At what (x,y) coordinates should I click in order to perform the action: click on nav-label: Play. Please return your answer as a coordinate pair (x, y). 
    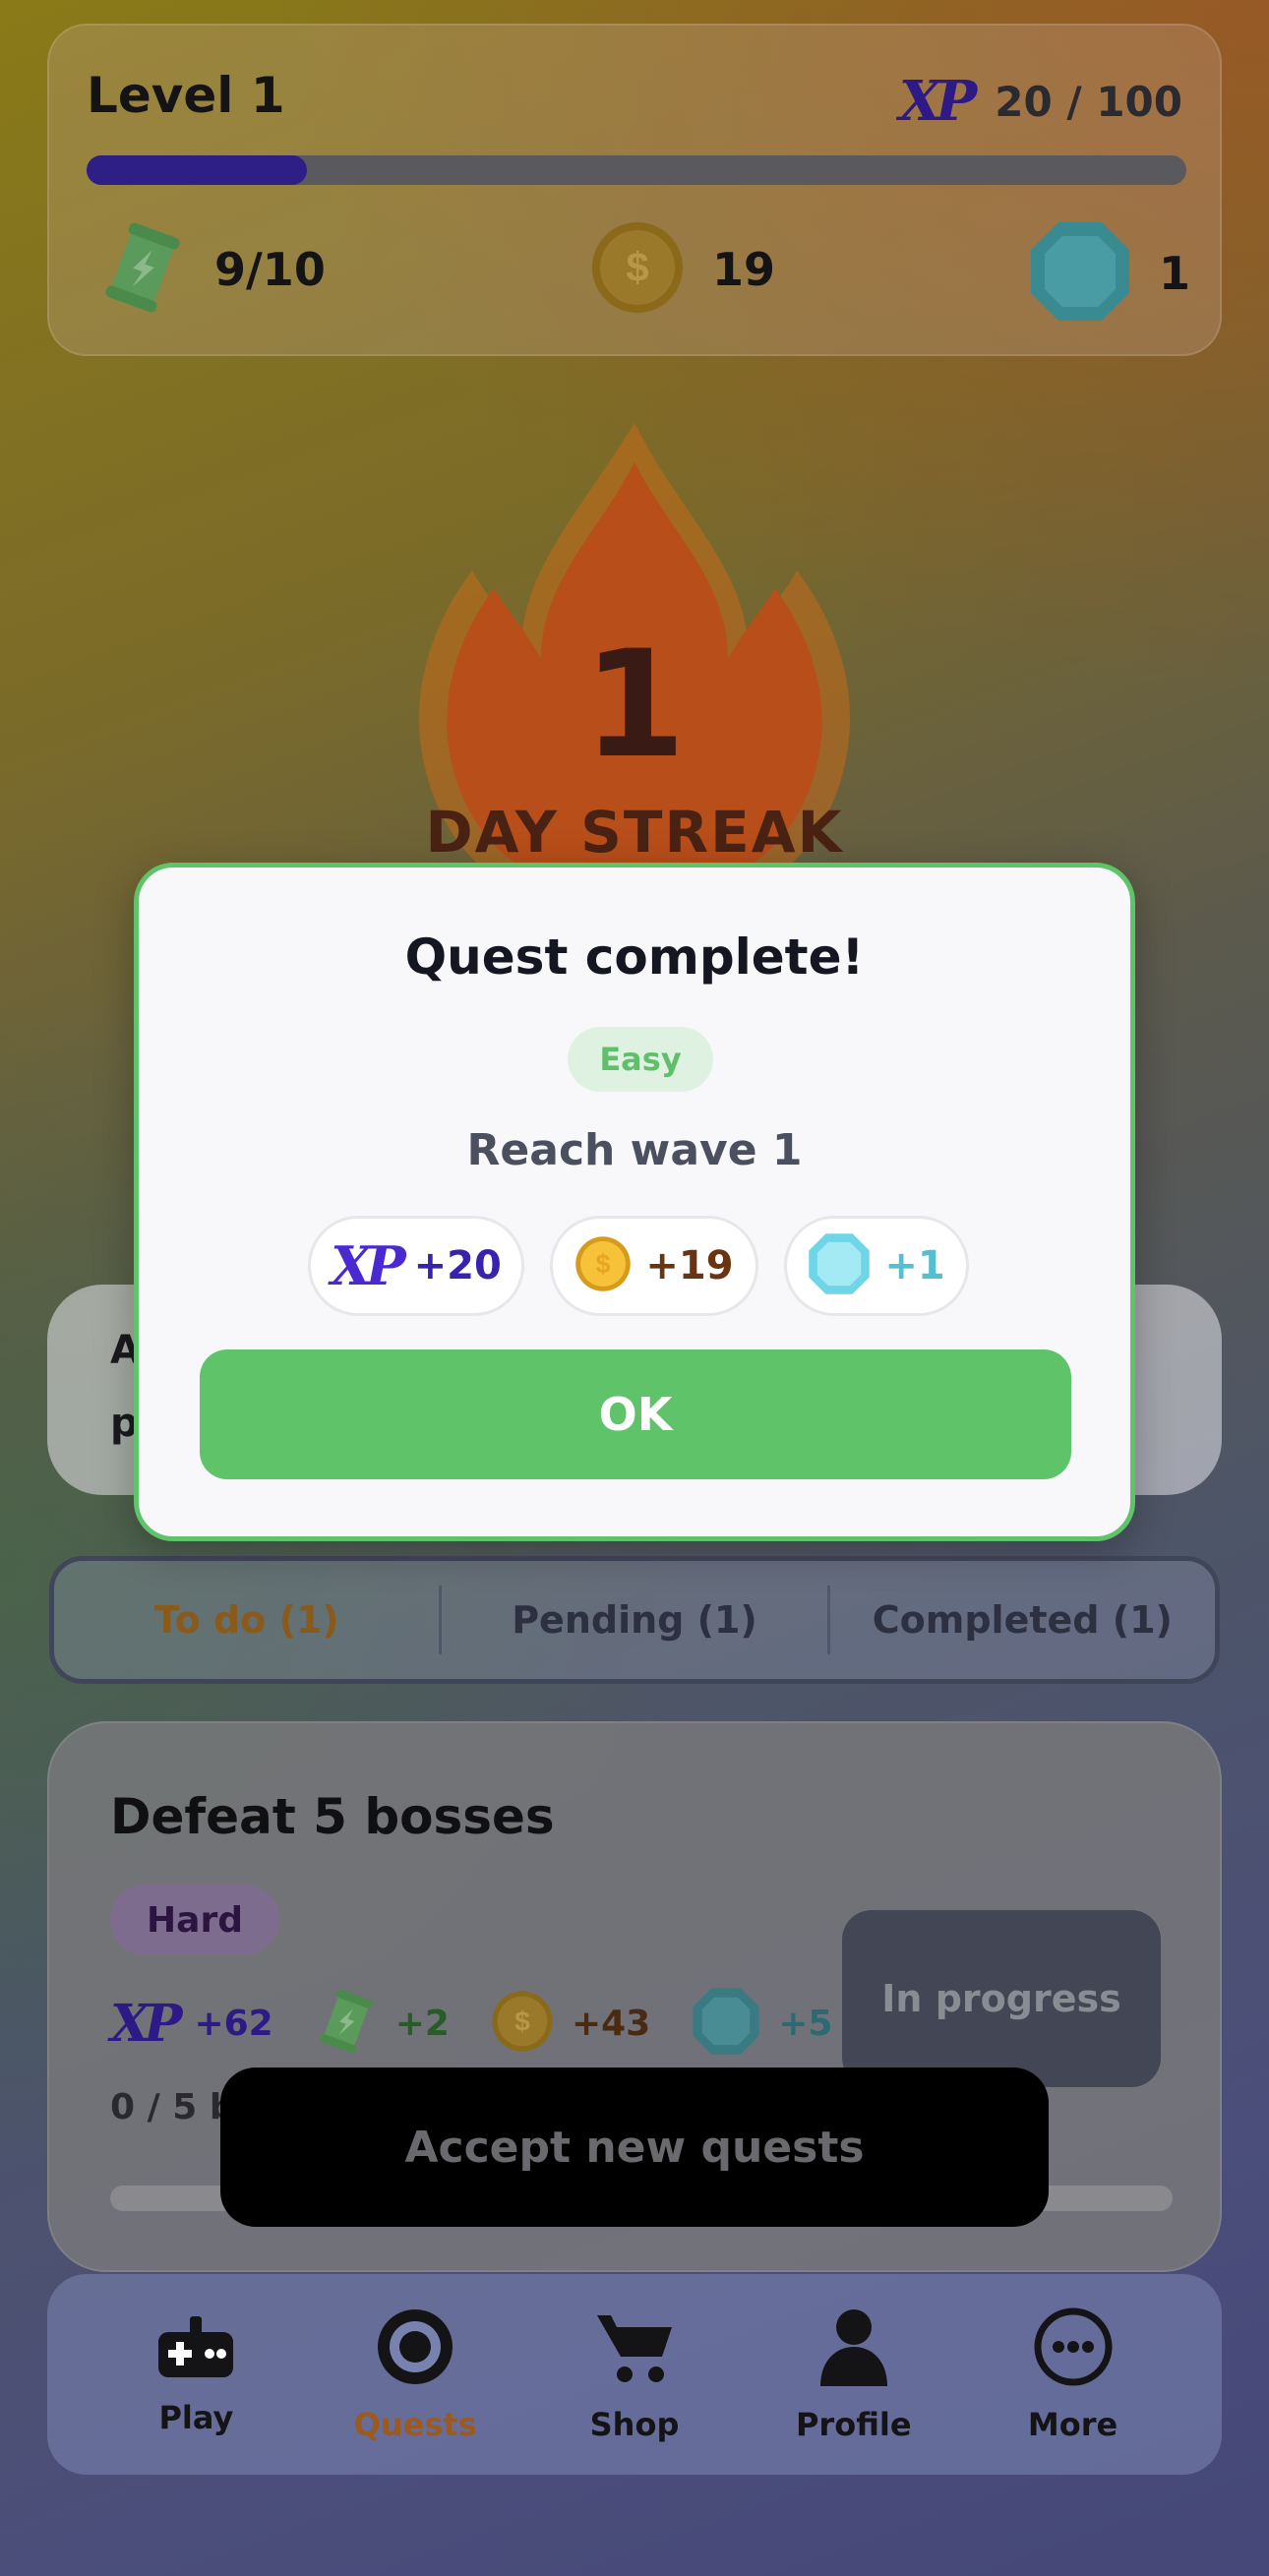
    Looking at the image, I should click on (196, 2417).